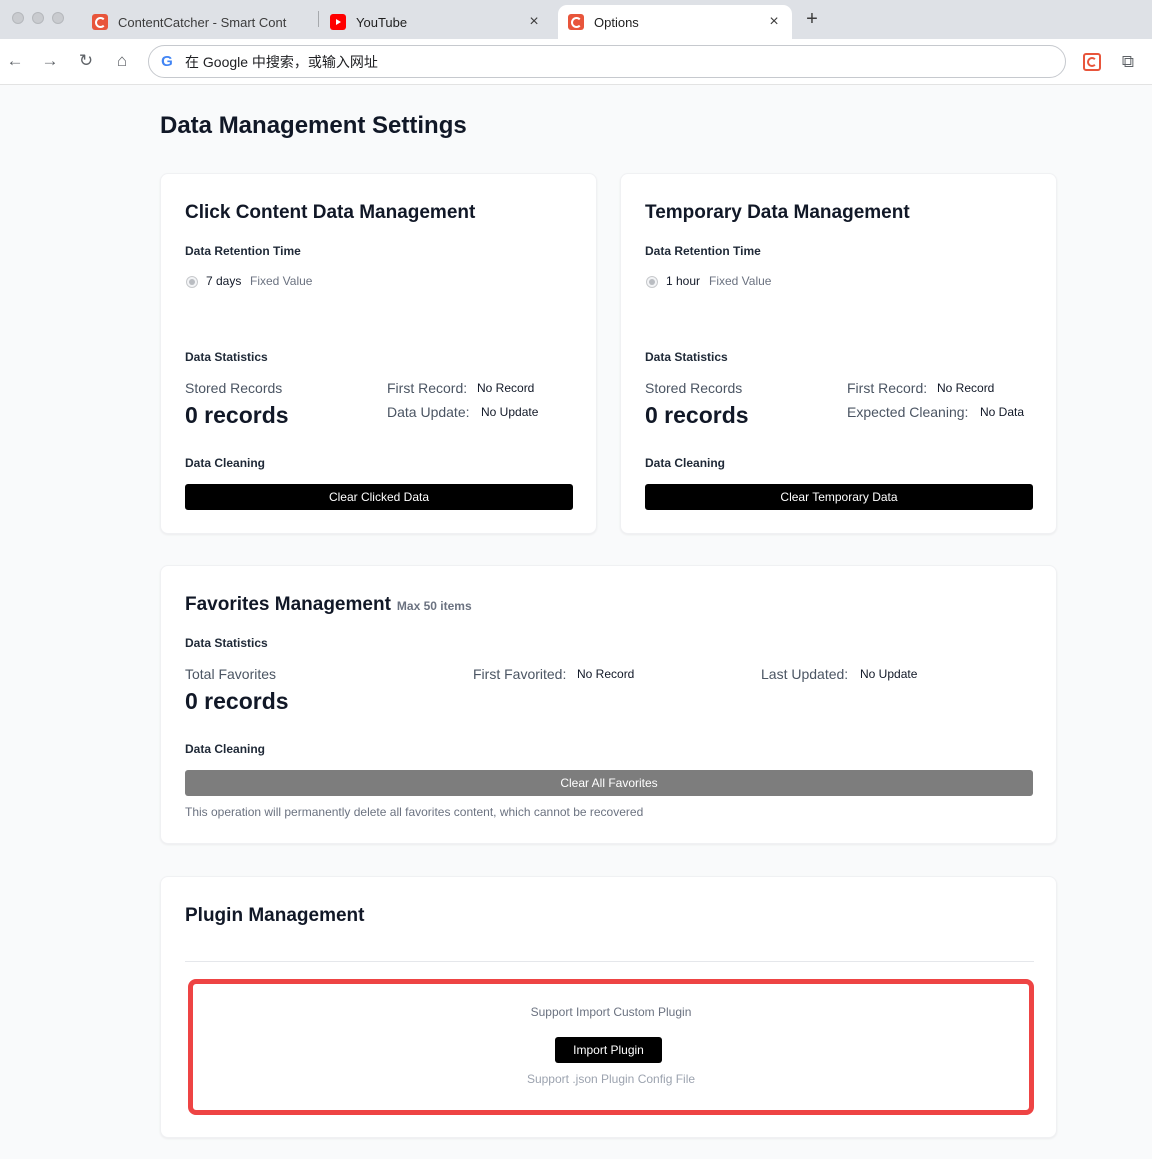  I want to click on tab-youtube: YouTube ×, so click(436, 22).